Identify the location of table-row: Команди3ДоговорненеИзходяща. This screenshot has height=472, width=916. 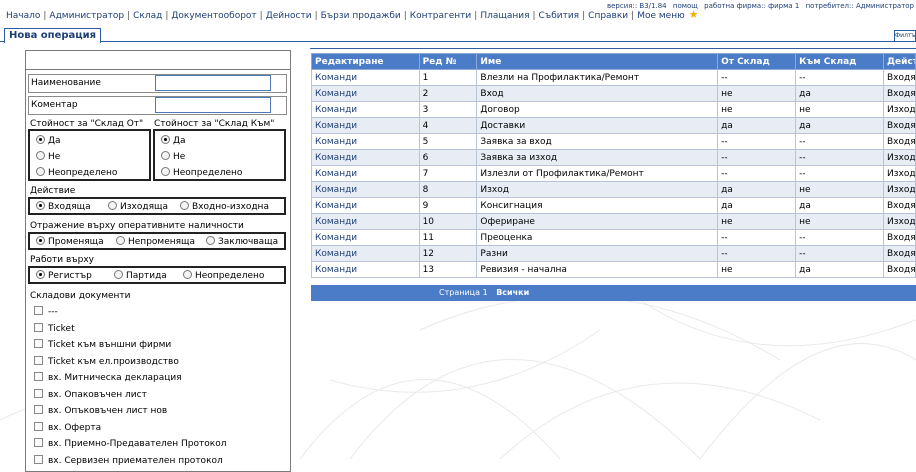
(613, 109).